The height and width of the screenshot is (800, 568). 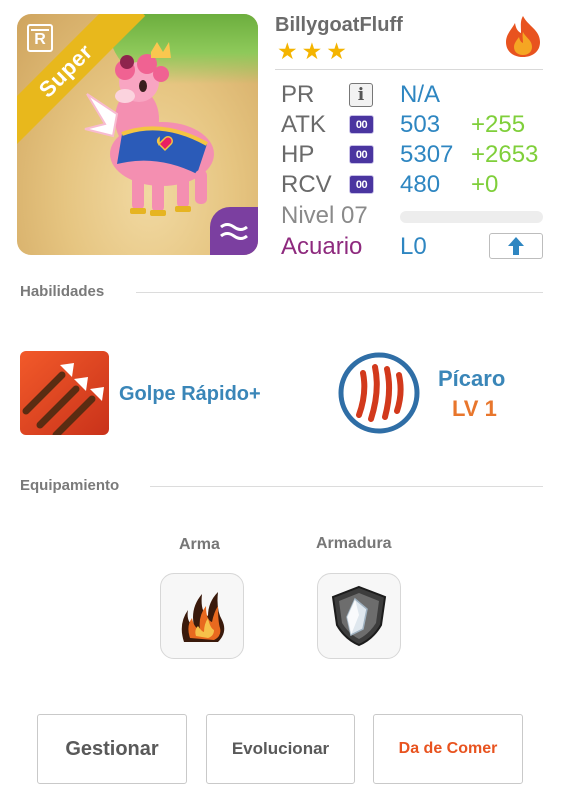 I want to click on pet-name: BillygoatFluff, so click(x=339, y=25).